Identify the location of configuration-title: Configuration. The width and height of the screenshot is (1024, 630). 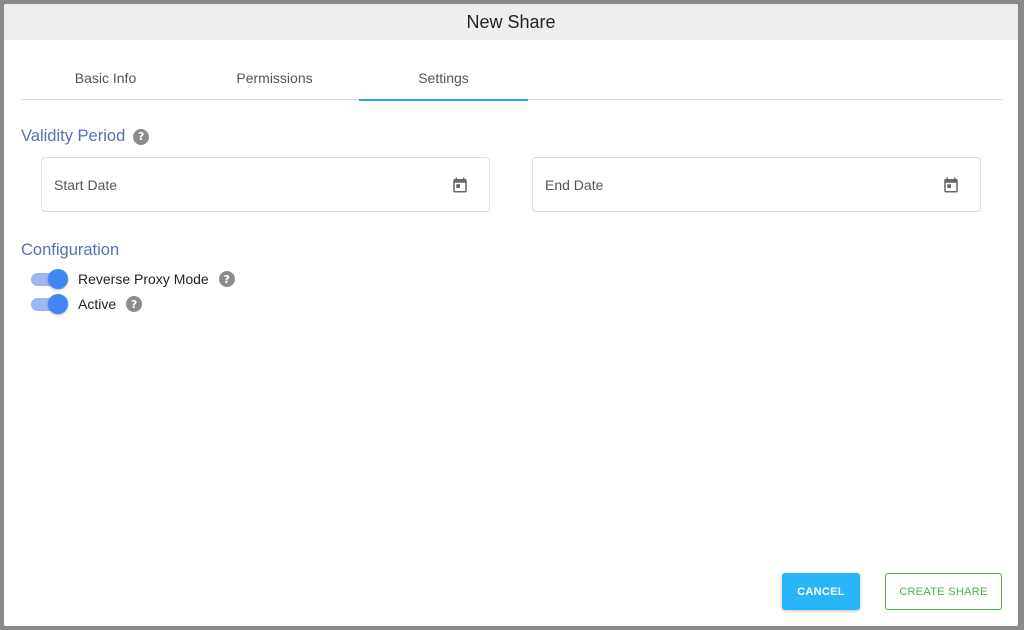
(70, 250).